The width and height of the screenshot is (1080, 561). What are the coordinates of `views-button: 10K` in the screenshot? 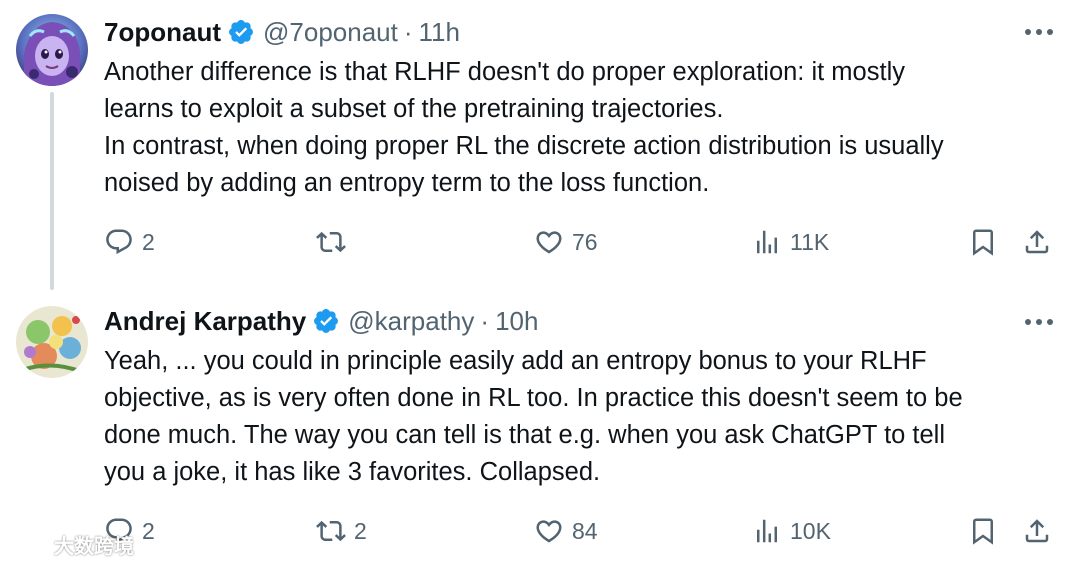 It's located at (791, 531).